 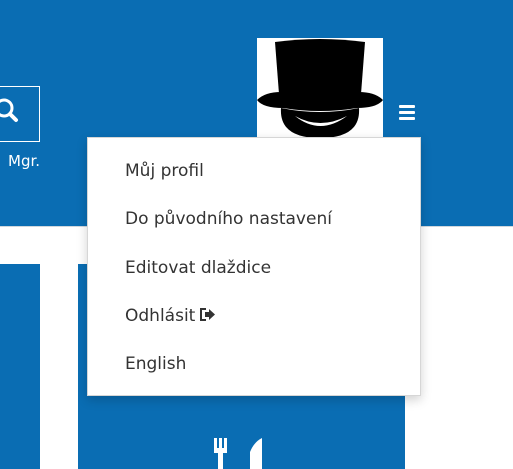 I want to click on menu-item-label: Editovat dlaždice, so click(x=198, y=268).